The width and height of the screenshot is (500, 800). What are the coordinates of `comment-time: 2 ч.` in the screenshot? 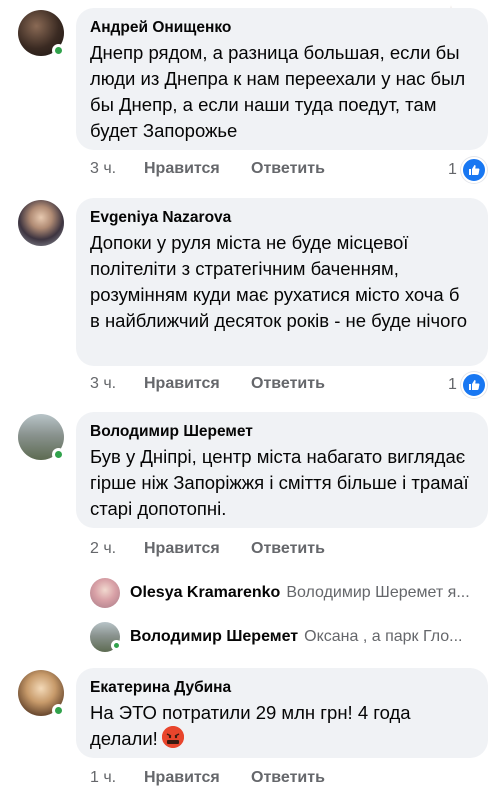 It's located at (117, 549).